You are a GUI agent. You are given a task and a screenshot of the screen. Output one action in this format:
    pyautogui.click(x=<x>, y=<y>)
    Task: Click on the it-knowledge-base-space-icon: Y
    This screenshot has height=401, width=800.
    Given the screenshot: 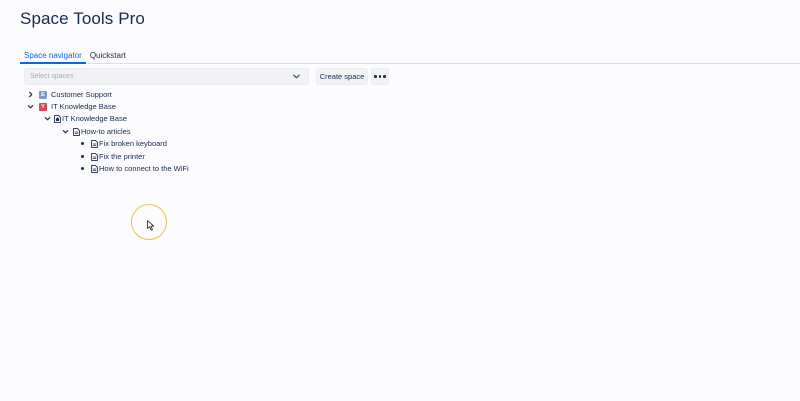 What is the action you would take?
    pyautogui.click(x=43, y=106)
    